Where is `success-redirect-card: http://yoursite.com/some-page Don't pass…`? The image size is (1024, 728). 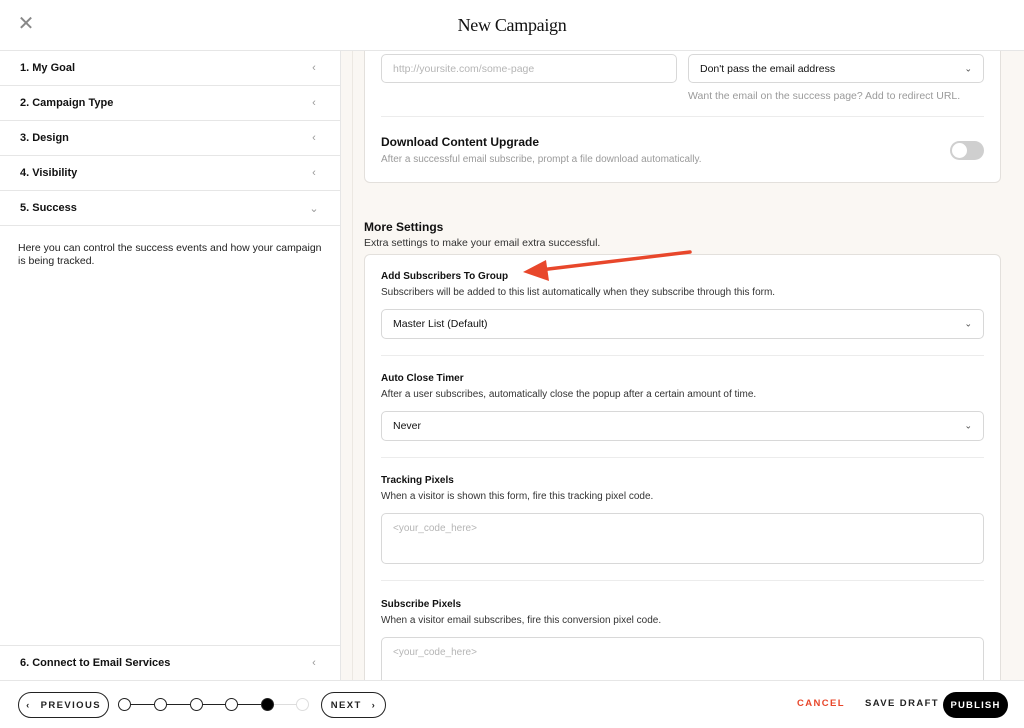 success-redirect-card: http://yoursite.com/some-page Don't pass… is located at coordinates (682, 117).